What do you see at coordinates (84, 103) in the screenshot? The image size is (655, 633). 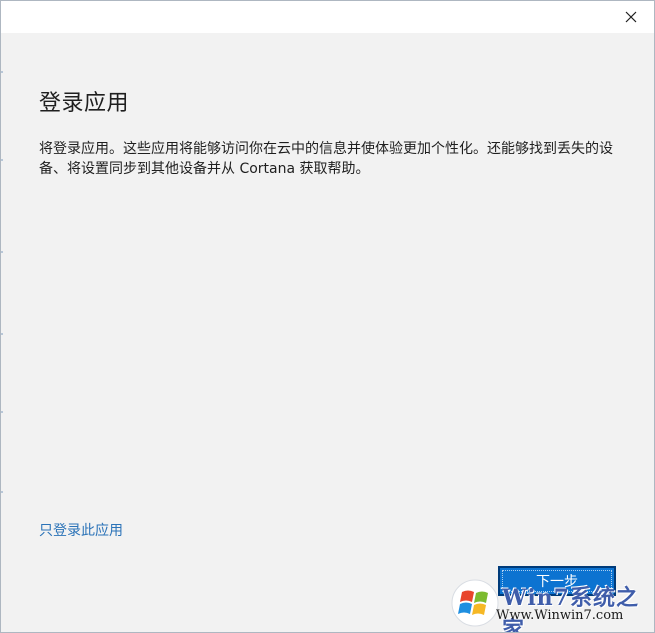 I see `page-title: 登录应用` at bounding box center [84, 103].